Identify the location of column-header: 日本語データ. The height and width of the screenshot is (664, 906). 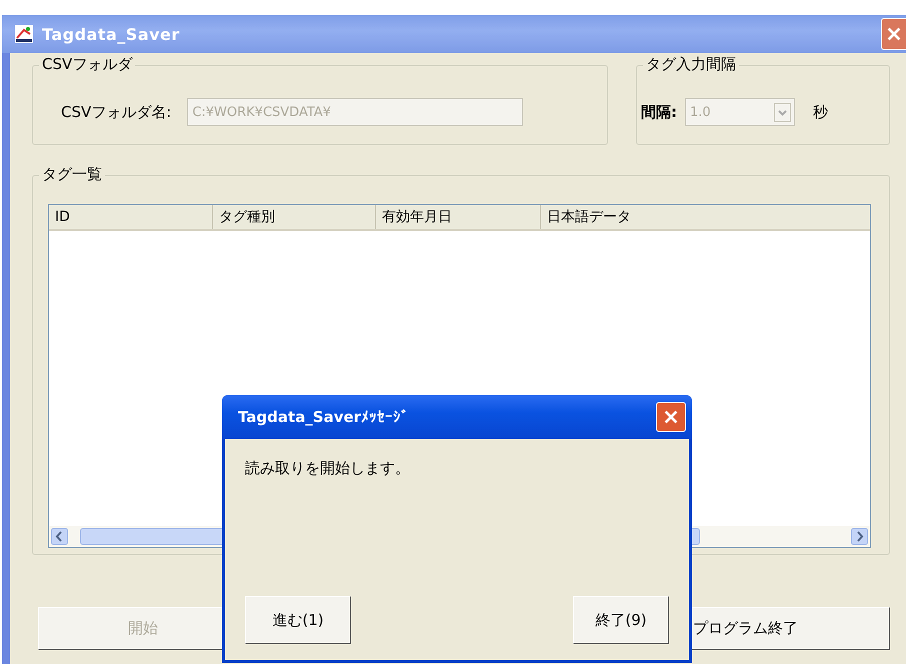
(705, 217).